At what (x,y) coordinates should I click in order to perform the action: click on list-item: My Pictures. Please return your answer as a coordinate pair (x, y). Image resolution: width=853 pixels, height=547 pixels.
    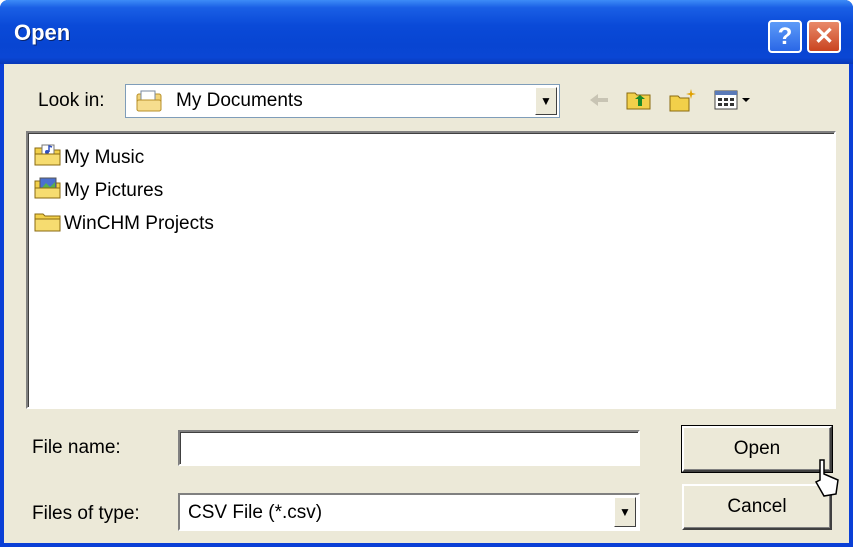
    Looking at the image, I should click on (99, 191).